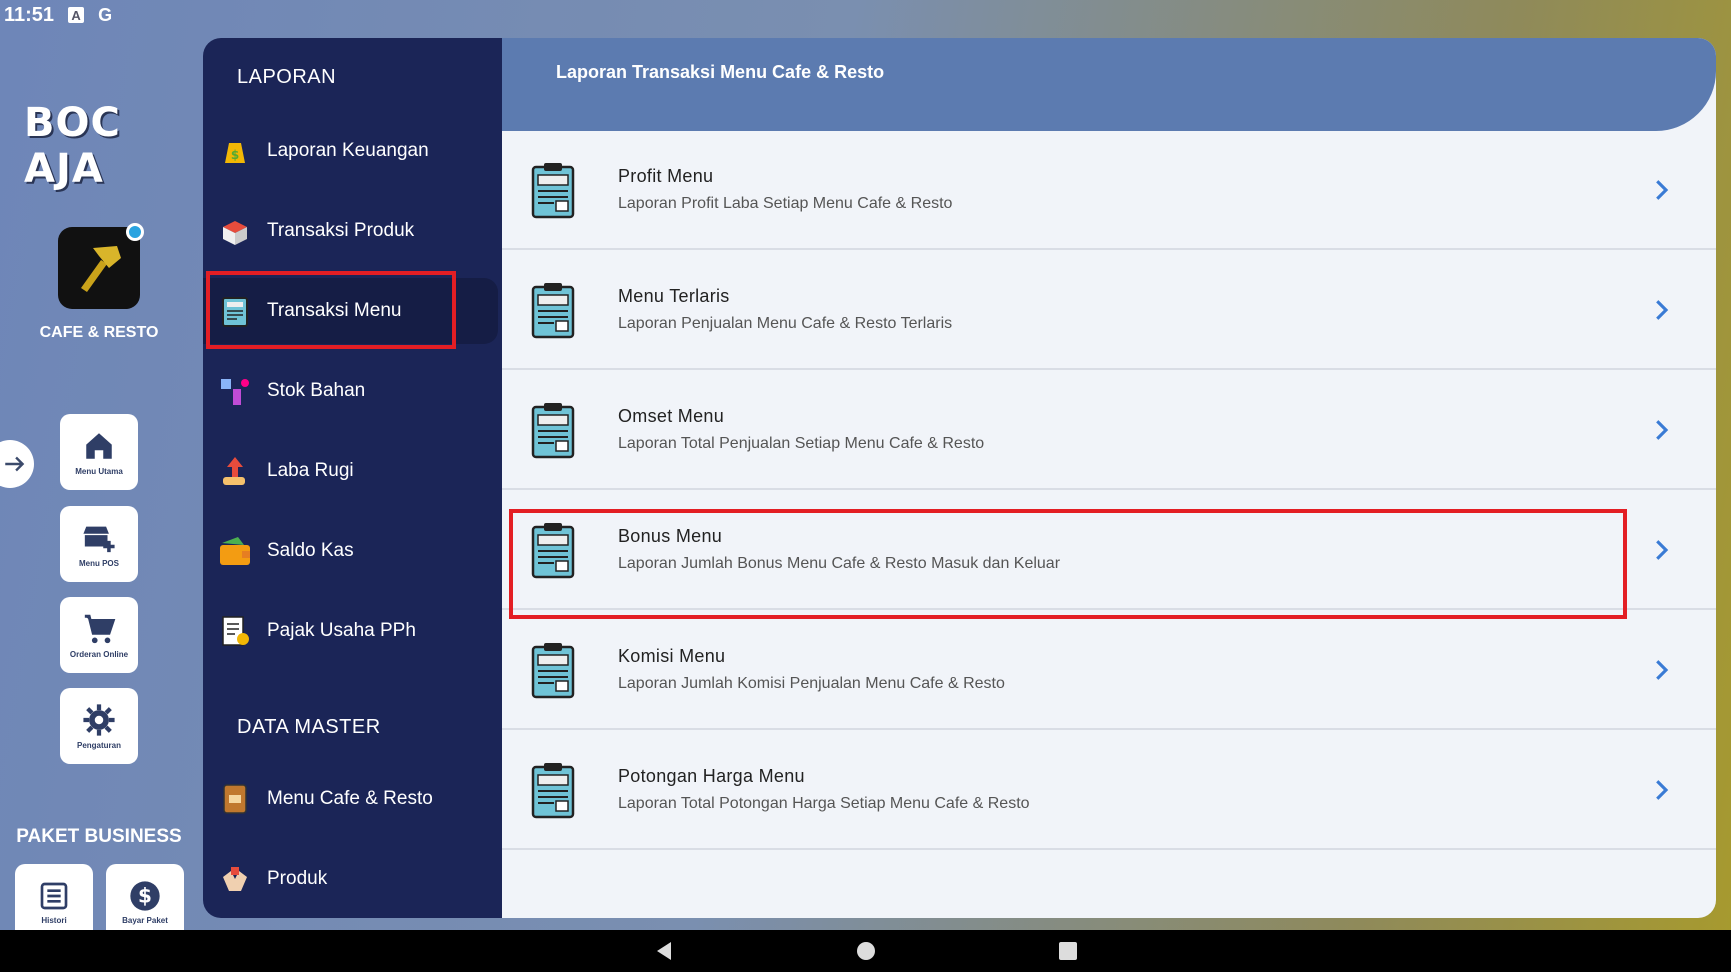  Describe the element at coordinates (1109, 84) in the screenshot. I see `content-header: Laporan Transaksi Menu Cafe & Resto` at that location.